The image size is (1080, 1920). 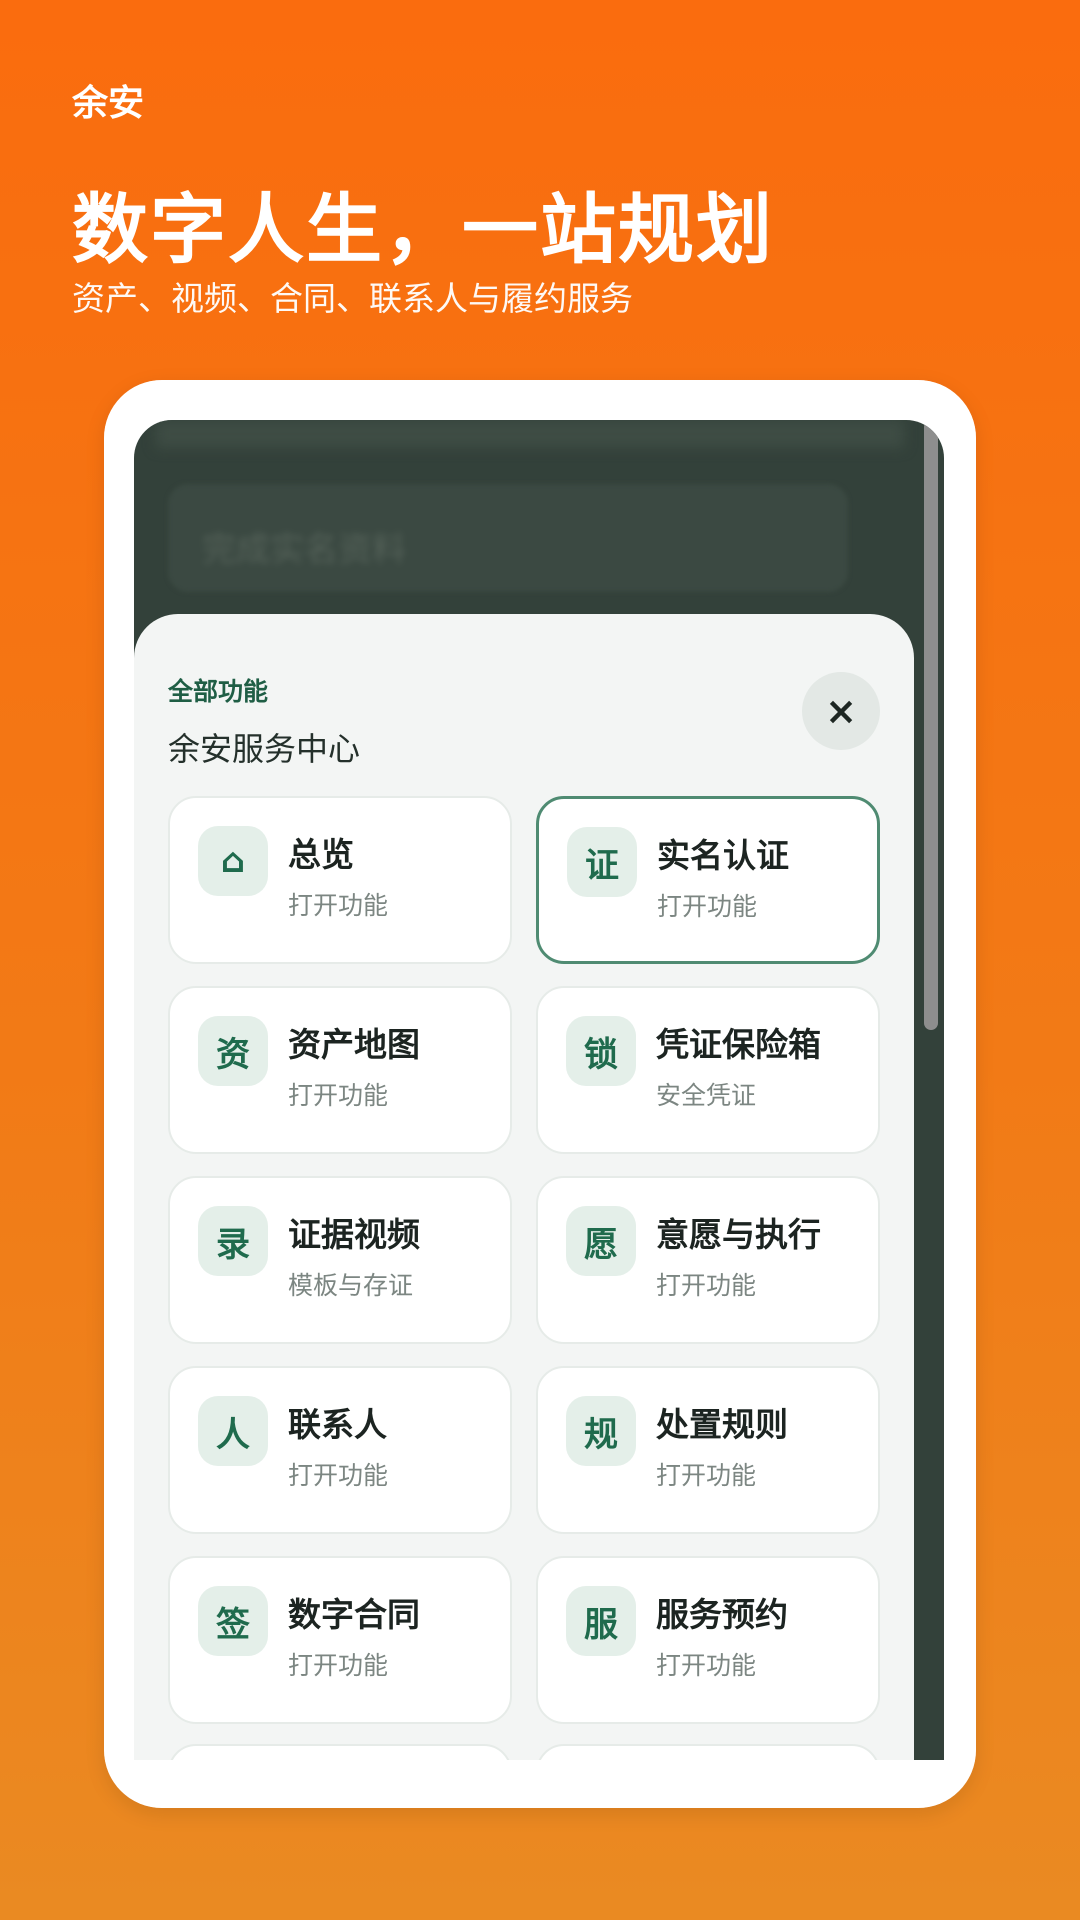 What do you see at coordinates (708, 880) in the screenshot?
I see `feature-card: 证实名认证打开功能` at bounding box center [708, 880].